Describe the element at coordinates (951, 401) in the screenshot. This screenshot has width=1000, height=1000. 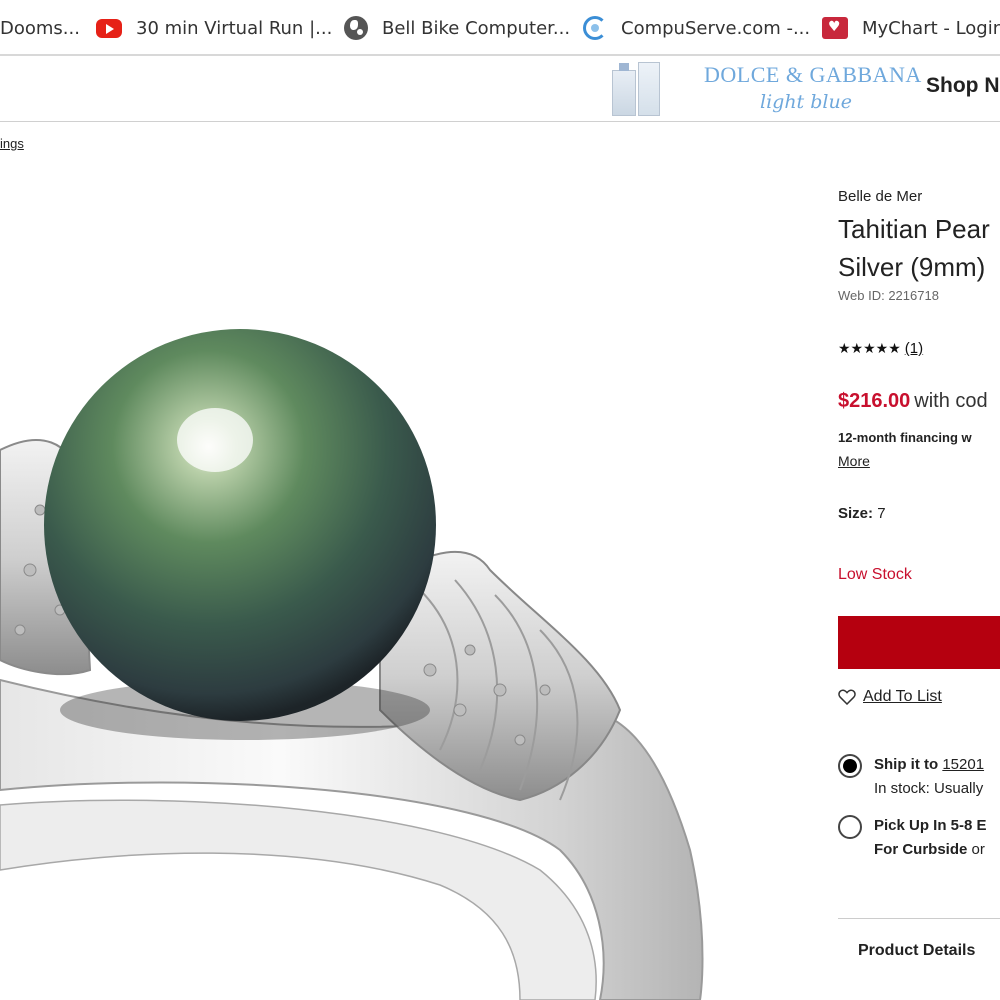
I see `price-suffix: with cod` at that location.